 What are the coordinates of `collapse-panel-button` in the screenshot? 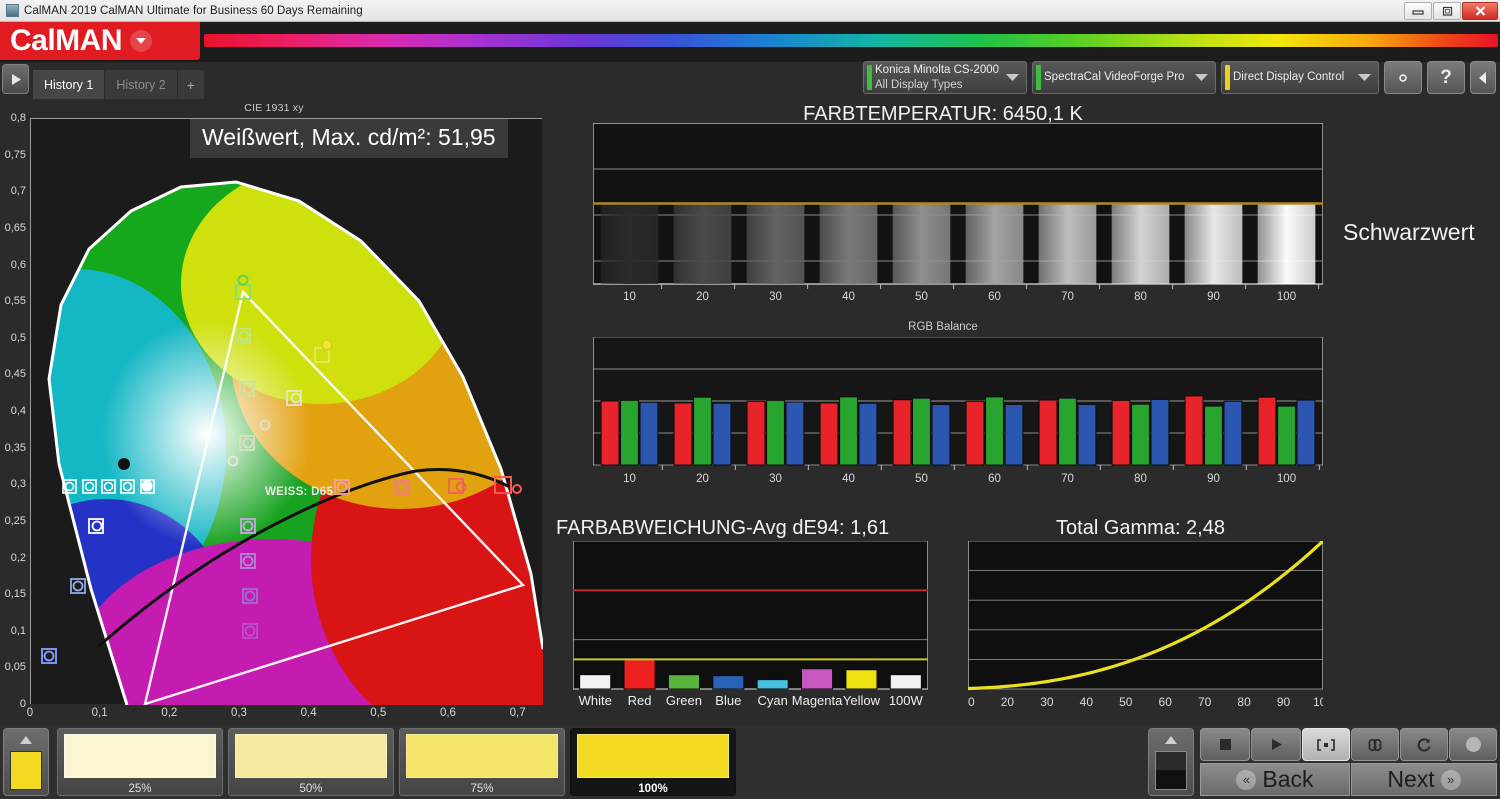 It's located at (1483, 77).